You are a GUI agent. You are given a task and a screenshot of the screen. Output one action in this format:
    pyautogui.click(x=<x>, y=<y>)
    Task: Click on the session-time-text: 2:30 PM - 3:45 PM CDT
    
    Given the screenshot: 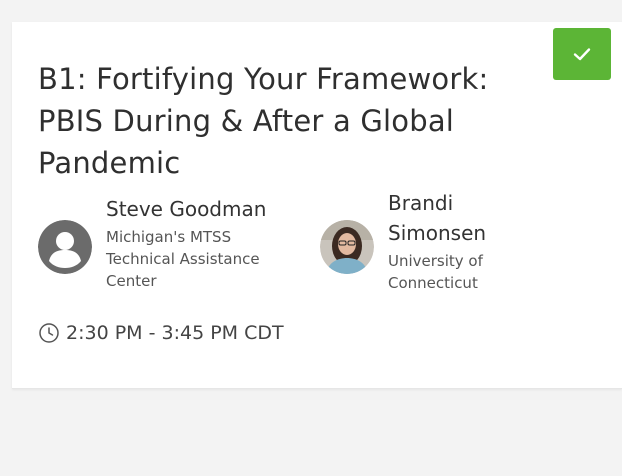 What is the action you would take?
    pyautogui.click(x=175, y=333)
    